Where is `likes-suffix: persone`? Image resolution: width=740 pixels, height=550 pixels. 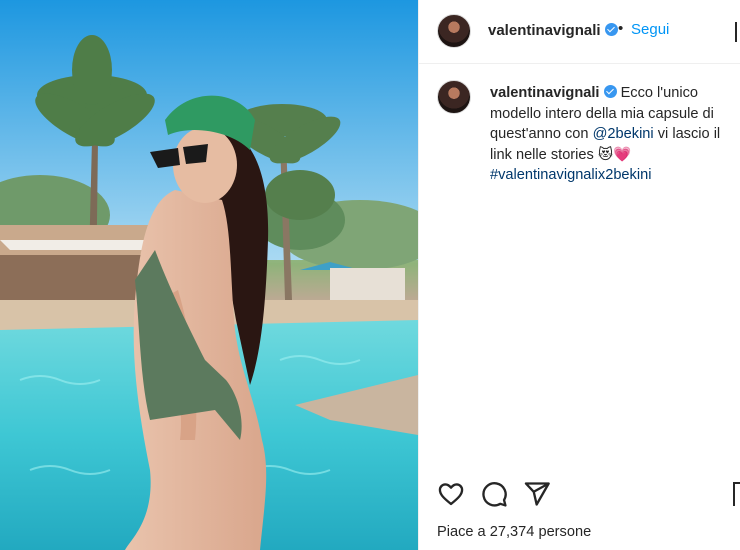
likes-suffix: persone is located at coordinates (565, 532).